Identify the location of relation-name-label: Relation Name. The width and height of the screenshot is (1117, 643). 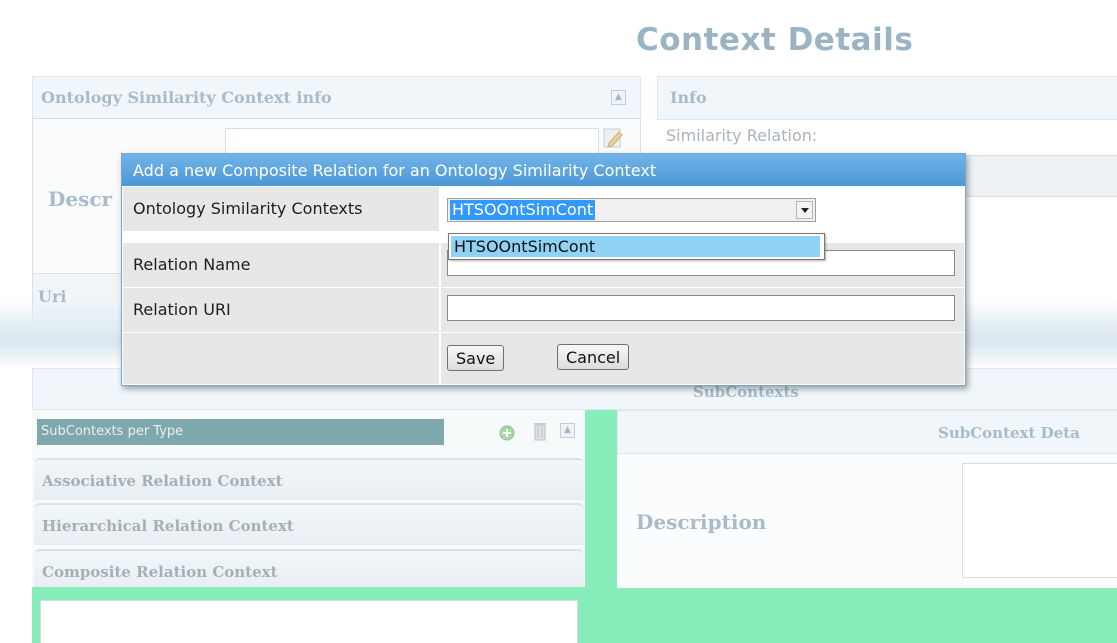
(192, 264).